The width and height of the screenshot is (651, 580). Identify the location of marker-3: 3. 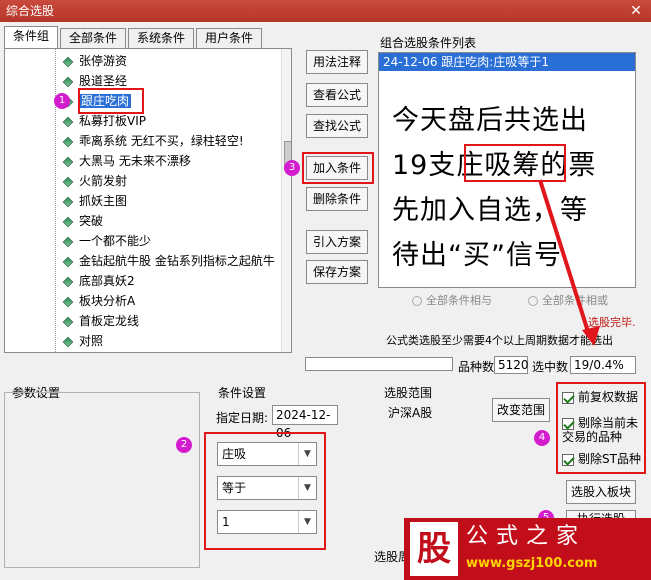
(292, 168).